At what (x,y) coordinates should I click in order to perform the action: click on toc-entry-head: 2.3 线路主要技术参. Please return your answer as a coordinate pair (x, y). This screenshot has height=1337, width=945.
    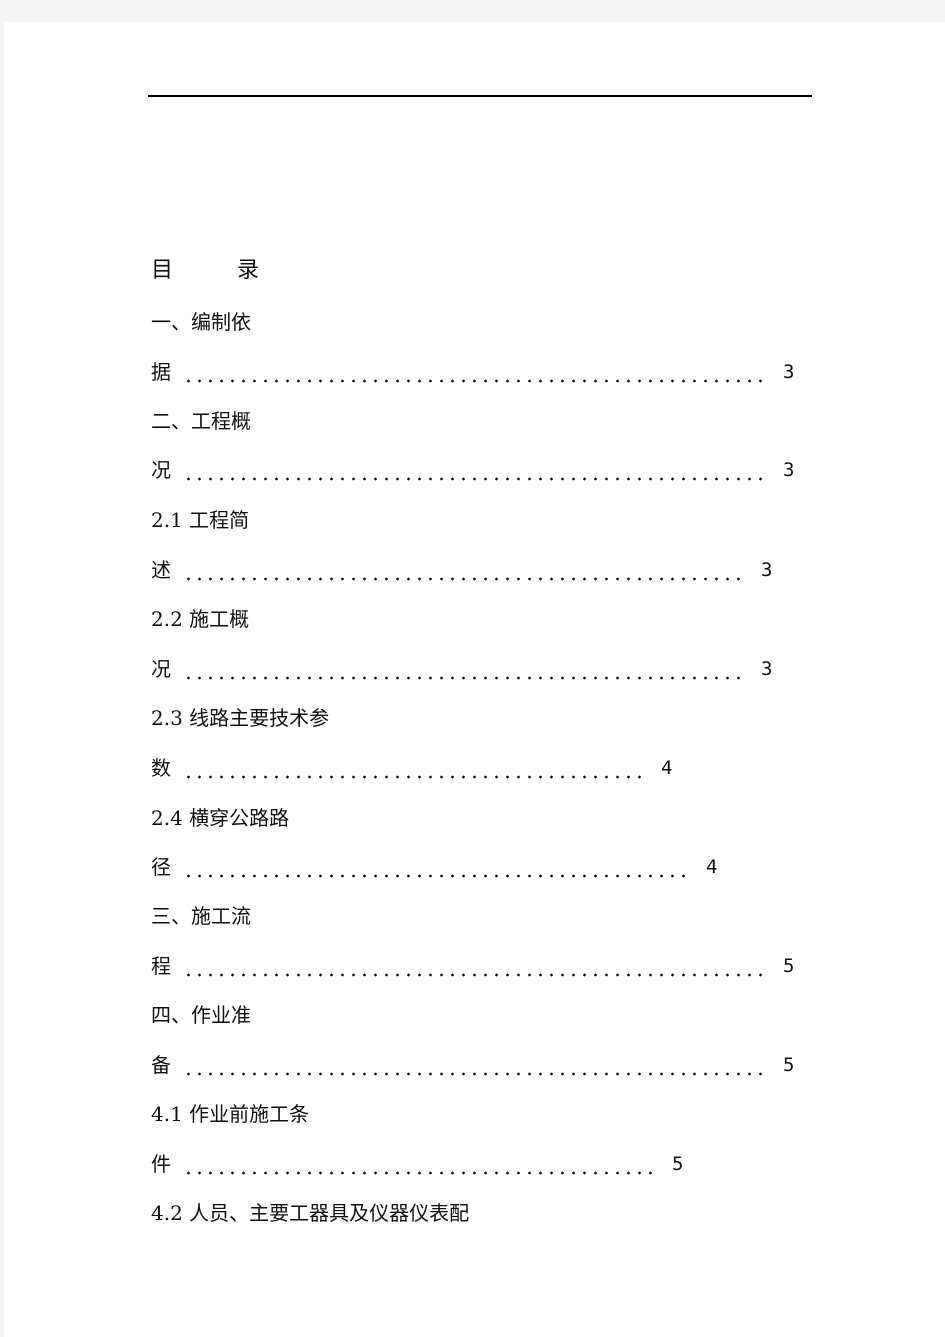
    Looking at the image, I should click on (240, 718).